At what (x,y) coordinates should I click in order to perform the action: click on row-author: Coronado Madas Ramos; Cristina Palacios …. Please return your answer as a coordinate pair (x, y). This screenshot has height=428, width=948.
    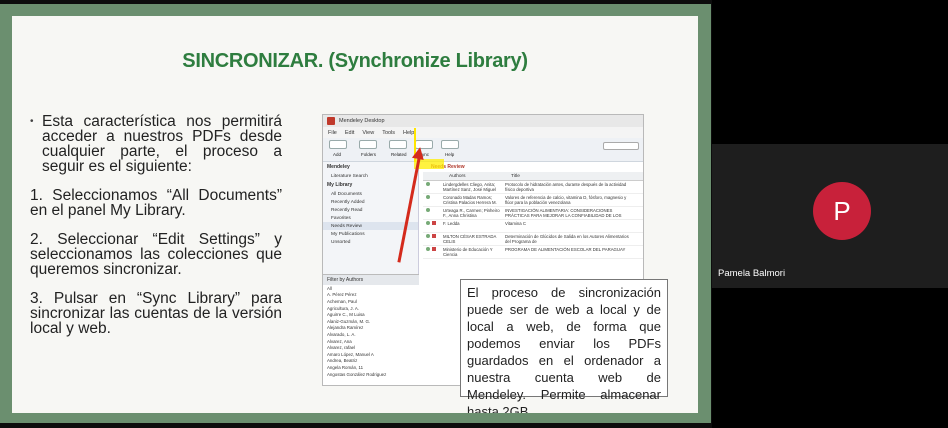
    Looking at the image, I should click on (470, 200).